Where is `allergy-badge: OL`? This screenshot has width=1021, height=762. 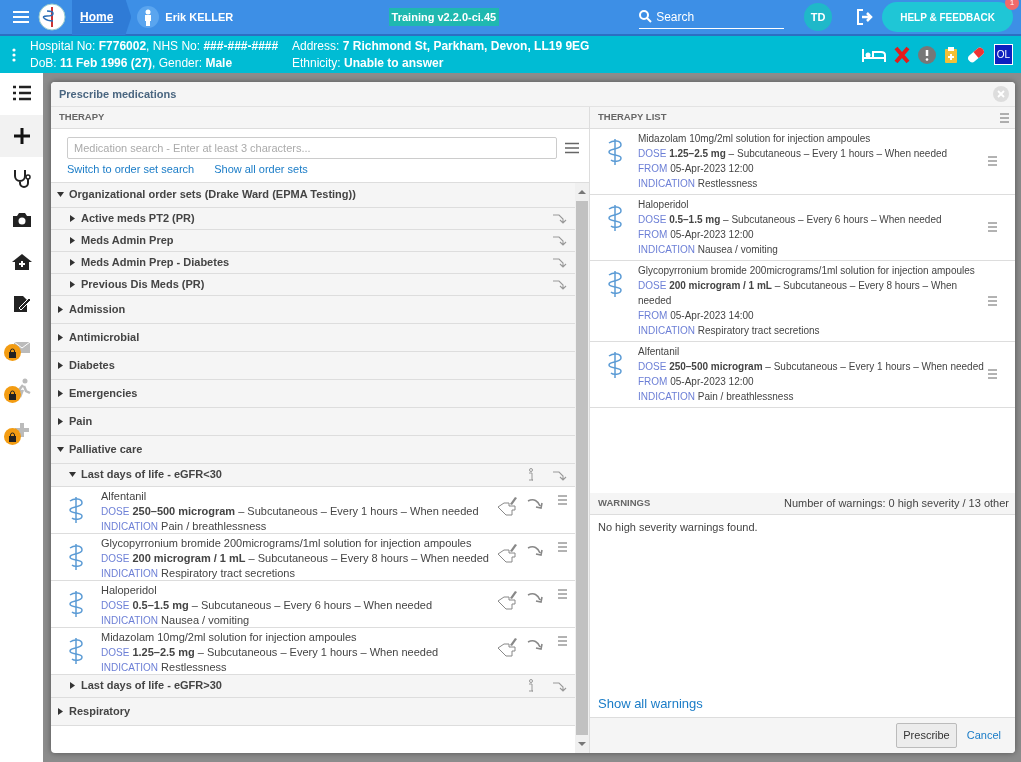 allergy-badge: OL is located at coordinates (1003, 54).